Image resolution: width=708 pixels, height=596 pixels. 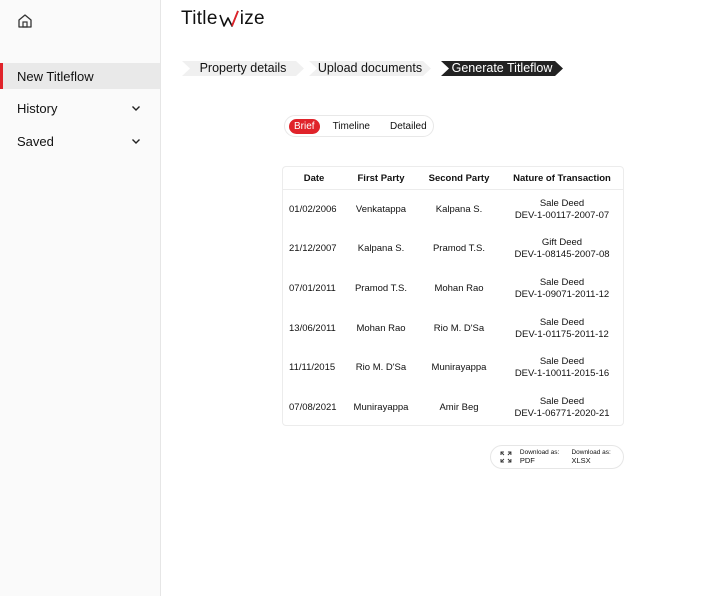 What do you see at coordinates (459, 249) in the screenshot?
I see `cell-second-party: Pramod T.S.` at bounding box center [459, 249].